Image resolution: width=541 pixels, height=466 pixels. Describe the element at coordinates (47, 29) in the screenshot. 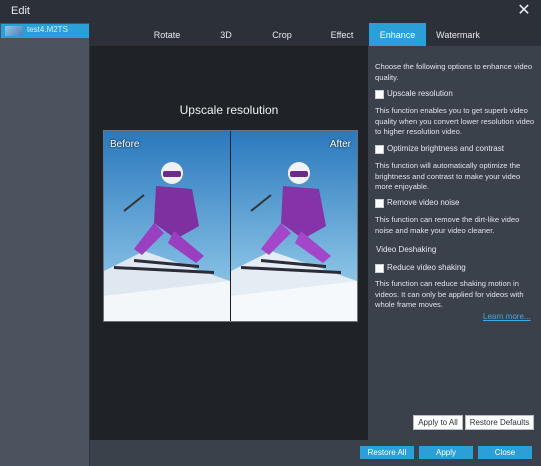

I see `file-name: test4.M2TS` at that location.